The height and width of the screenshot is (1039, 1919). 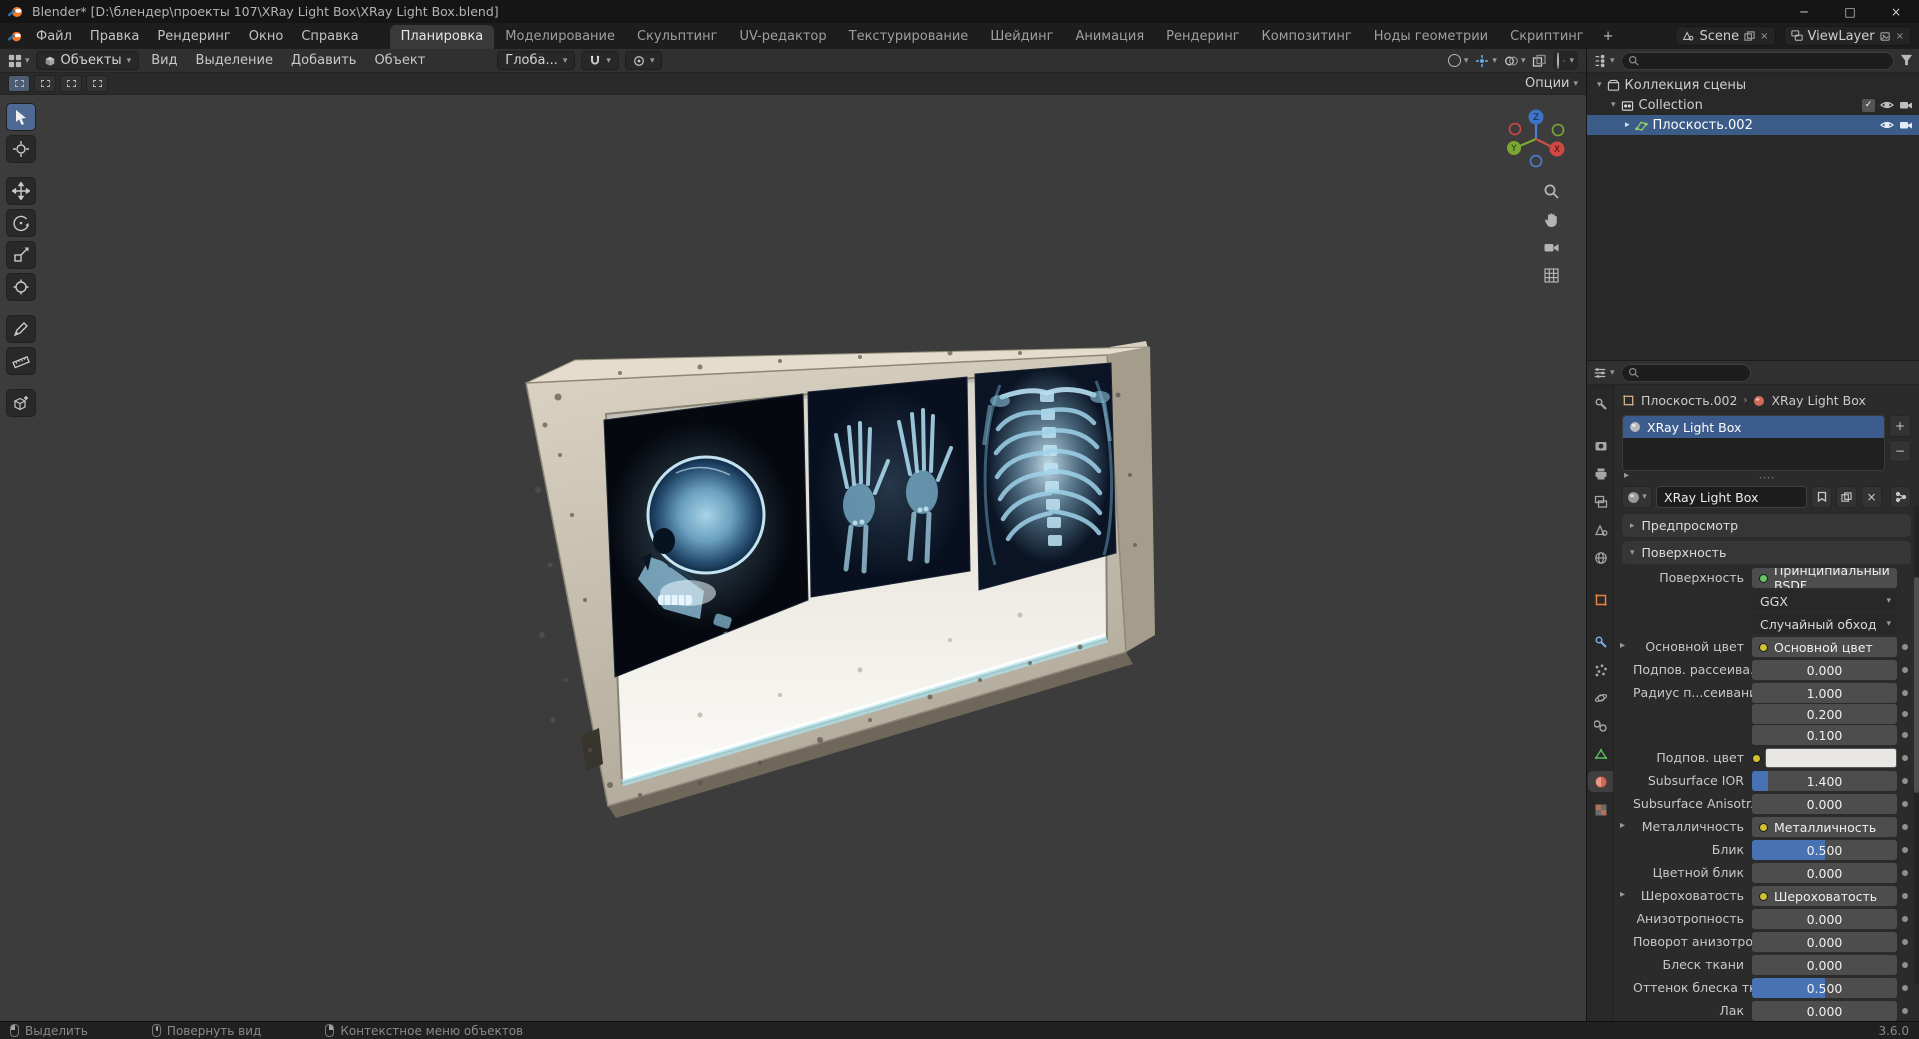 I want to click on tab-sculpting: Скульптинг, so click(x=677, y=37).